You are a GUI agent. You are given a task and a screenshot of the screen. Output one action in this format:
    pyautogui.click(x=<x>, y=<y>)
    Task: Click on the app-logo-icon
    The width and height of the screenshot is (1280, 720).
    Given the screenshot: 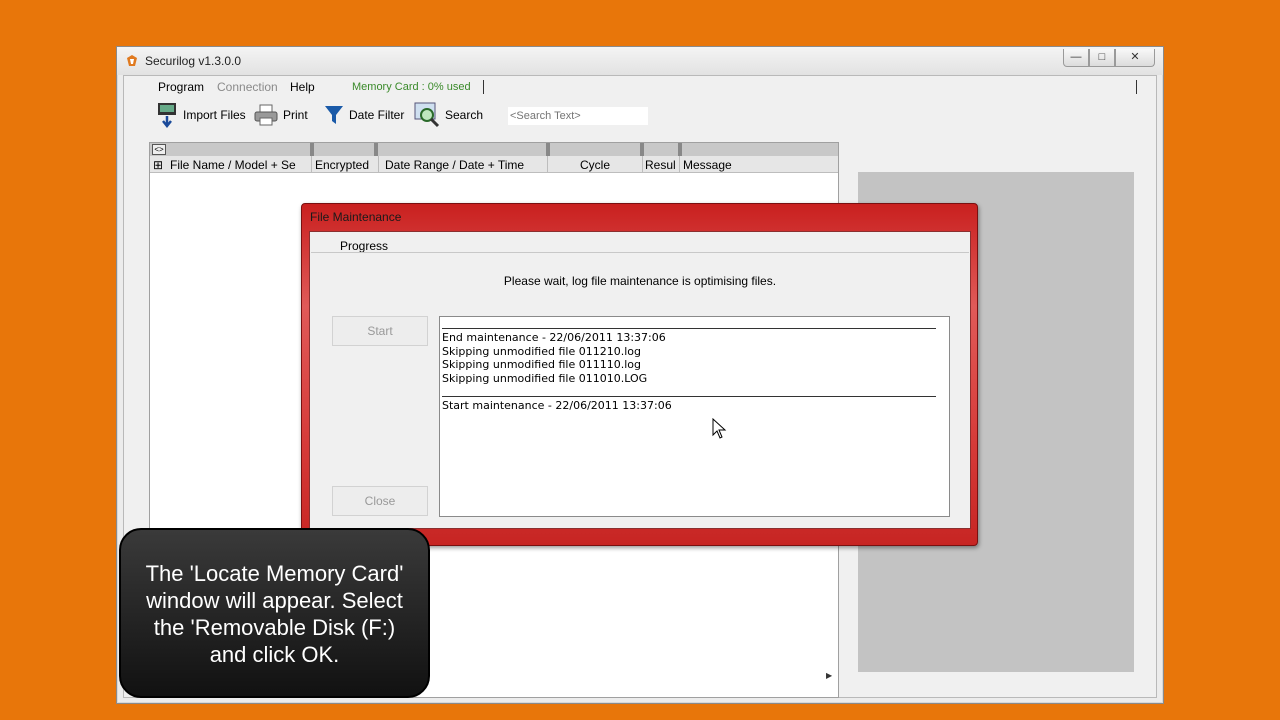 What is the action you would take?
    pyautogui.click(x=132, y=60)
    